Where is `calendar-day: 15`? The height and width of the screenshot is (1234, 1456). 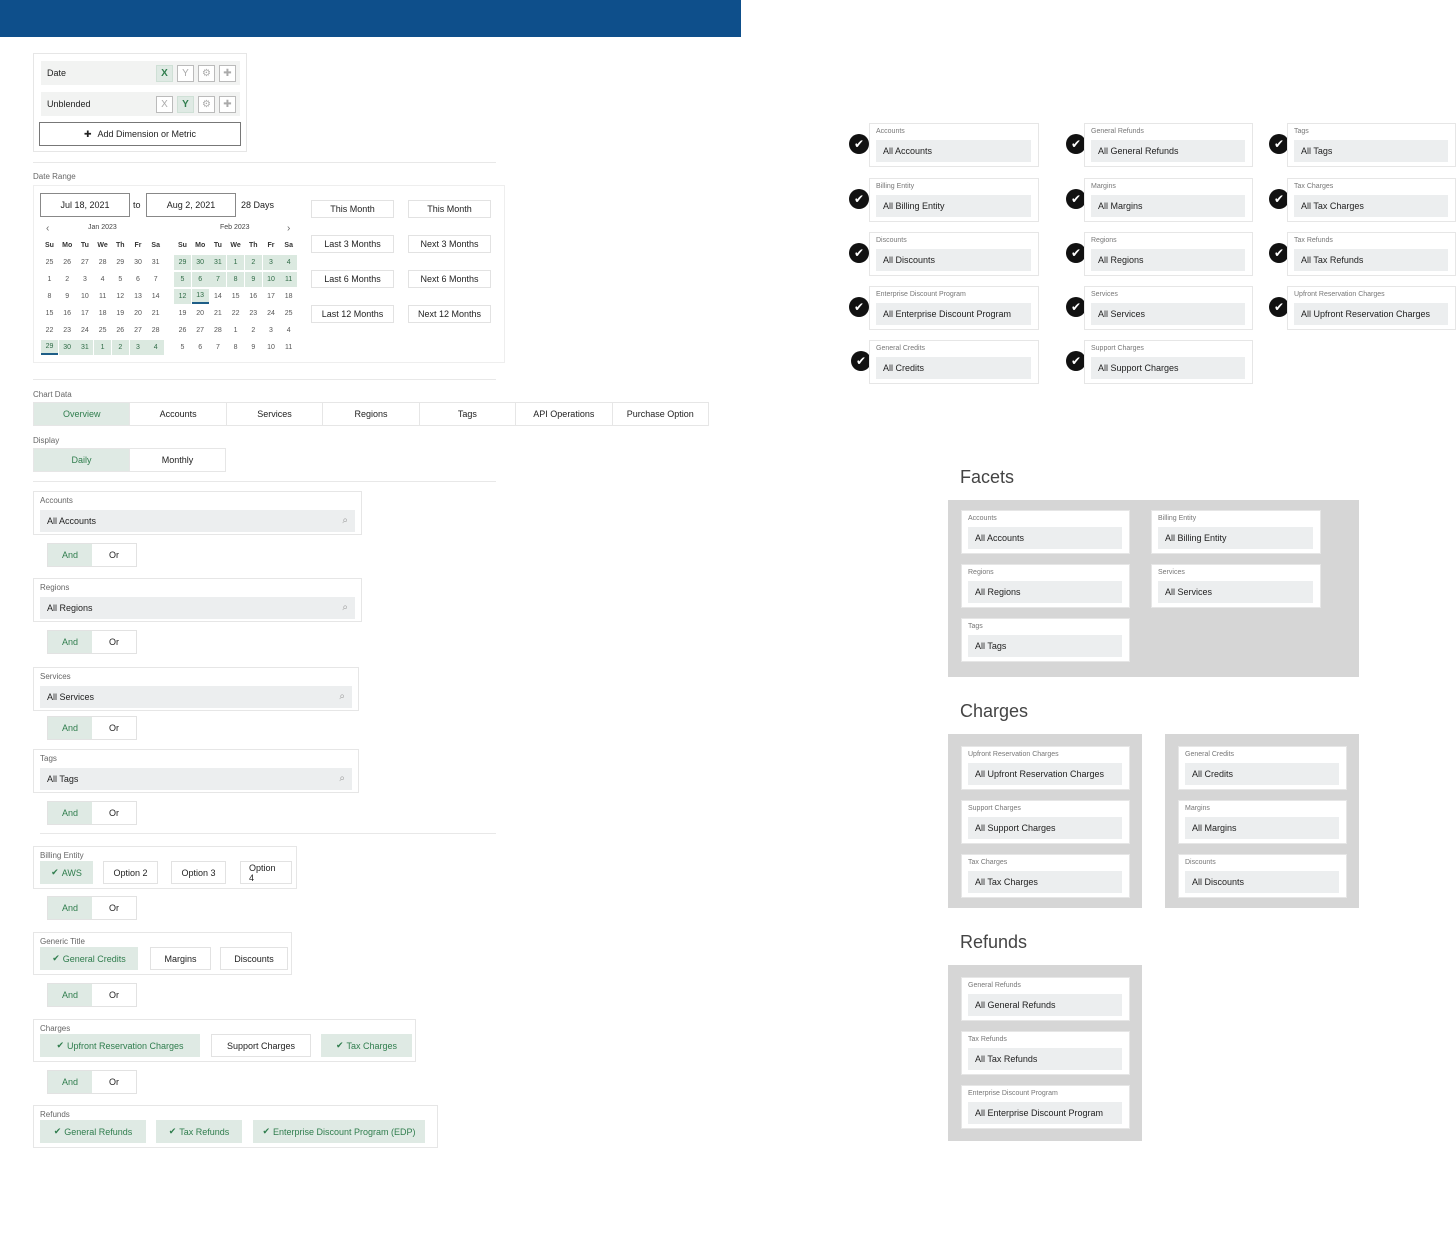
calendar-day: 15 is located at coordinates (235, 296).